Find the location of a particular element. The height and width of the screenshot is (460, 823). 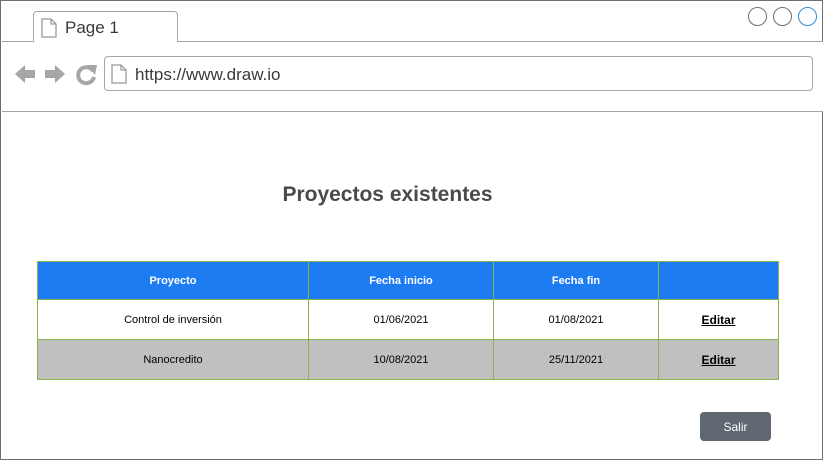

cell-fecha-fin: 01/08/2021 is located at coordinates (576, 319).